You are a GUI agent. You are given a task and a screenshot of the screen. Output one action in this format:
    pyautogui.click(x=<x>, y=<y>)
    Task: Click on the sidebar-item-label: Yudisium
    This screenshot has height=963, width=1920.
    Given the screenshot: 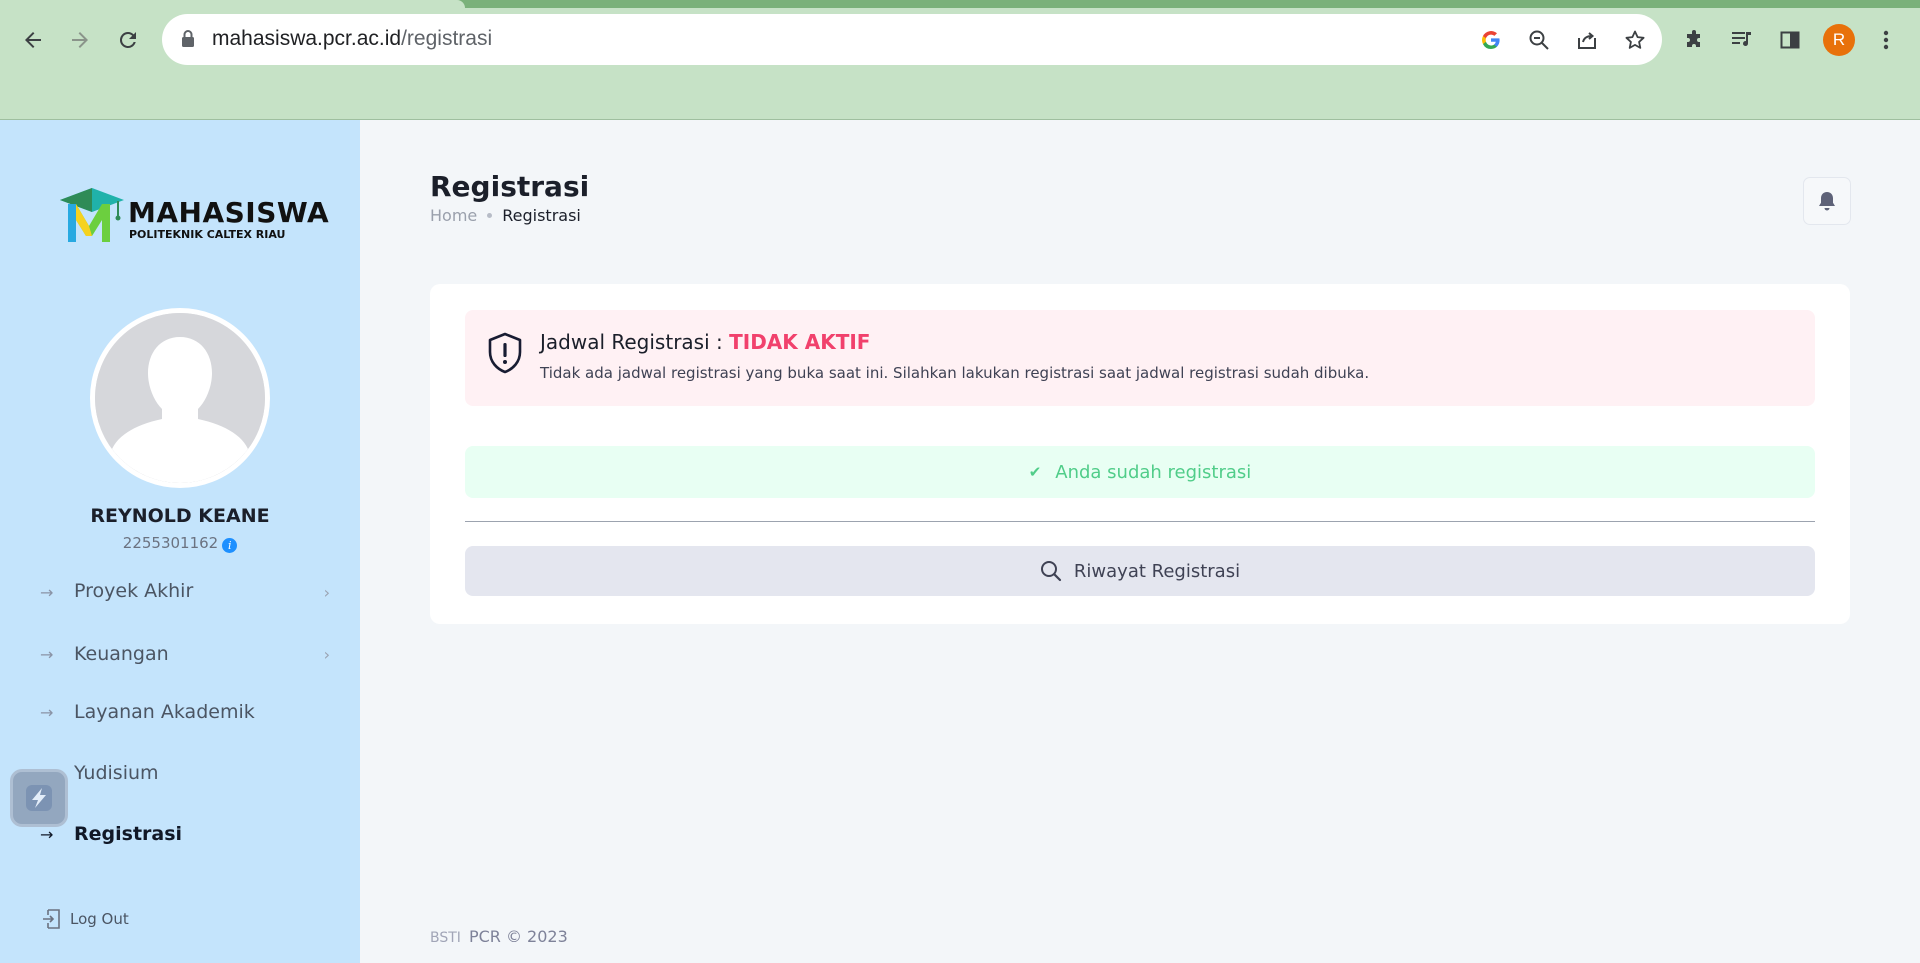 What is the action you would take?
    pyautogui.click(x=116, y=773)
    